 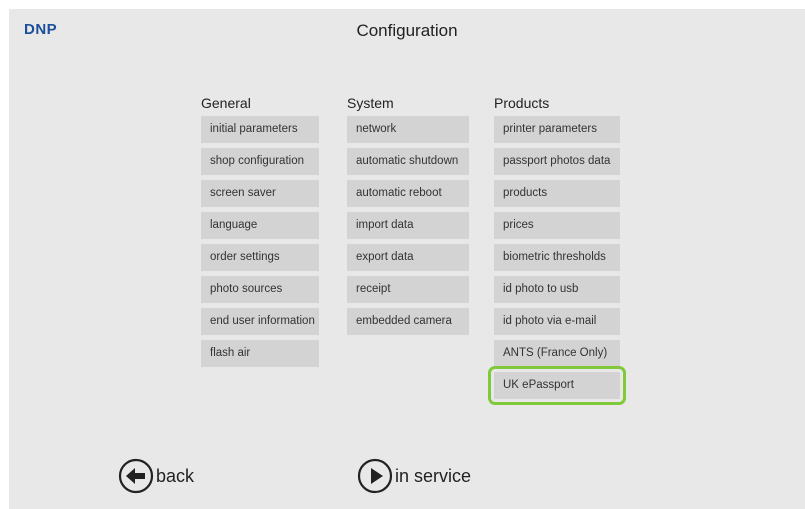 What do you see at coordinates (408, 129) in the screenshot?
I see `network-button: network` at bounding box center [408, 129].